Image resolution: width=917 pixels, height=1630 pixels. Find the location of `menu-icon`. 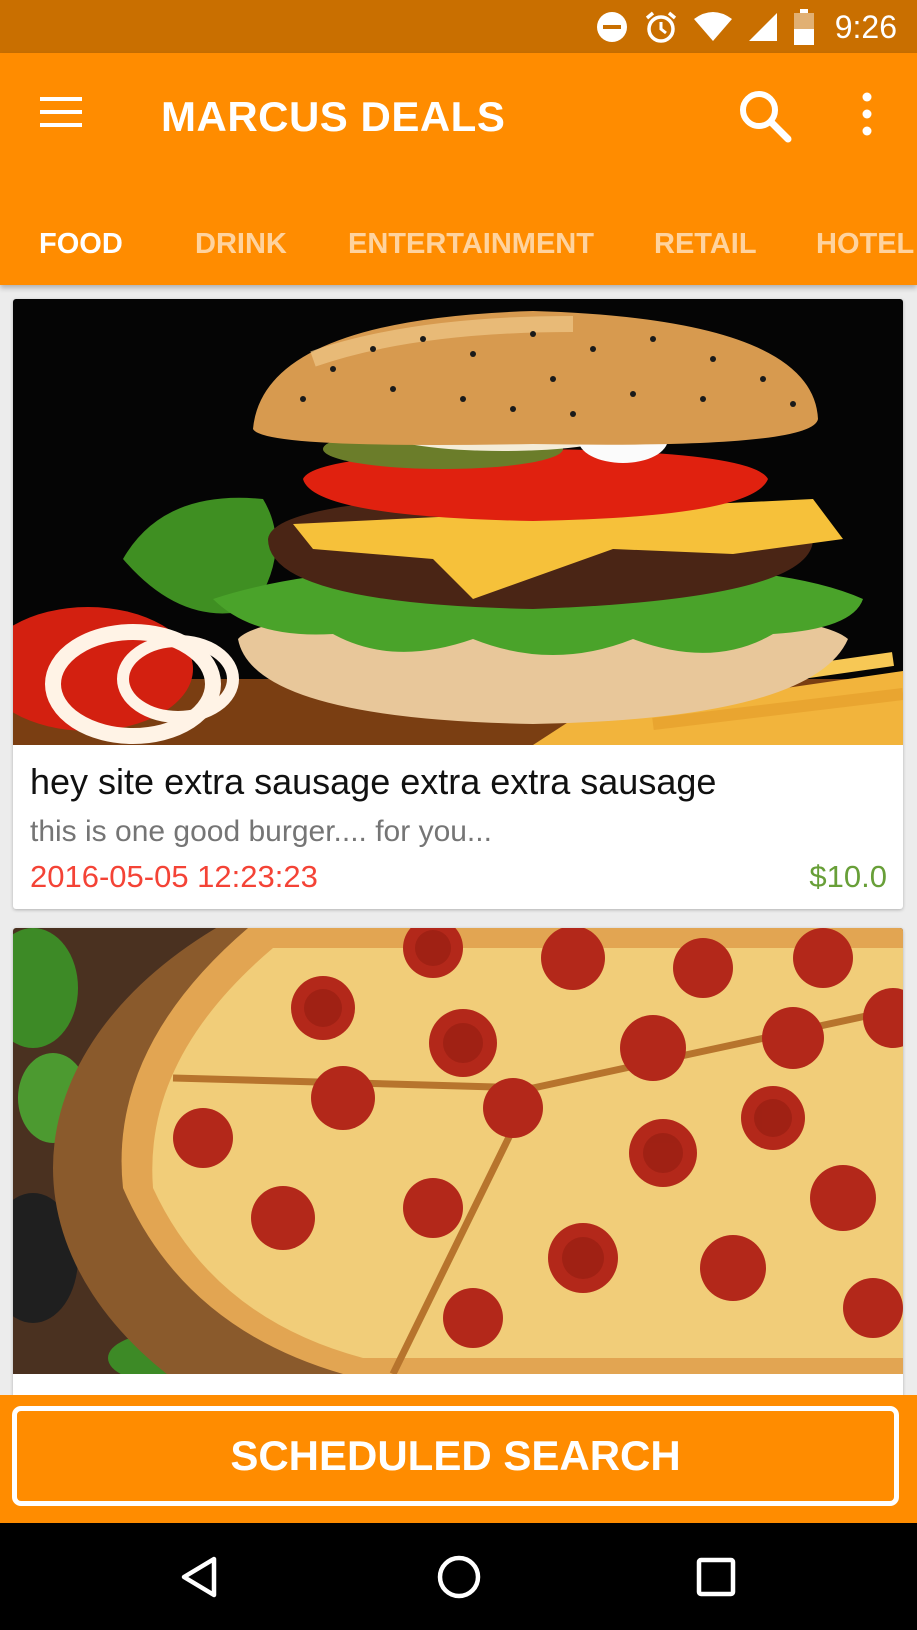

menu-icon is located at coordinates (61, 112).